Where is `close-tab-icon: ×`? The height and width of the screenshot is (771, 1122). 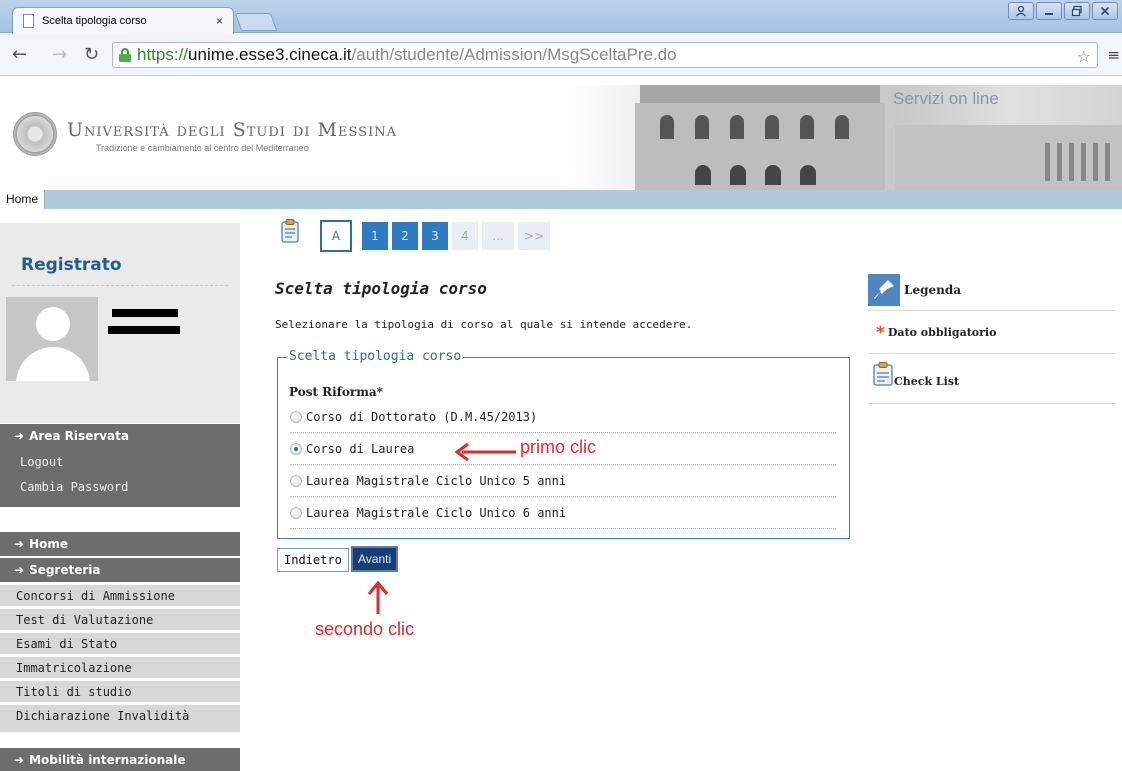 close-tab-icon: × is located at coordinates (219, 21).